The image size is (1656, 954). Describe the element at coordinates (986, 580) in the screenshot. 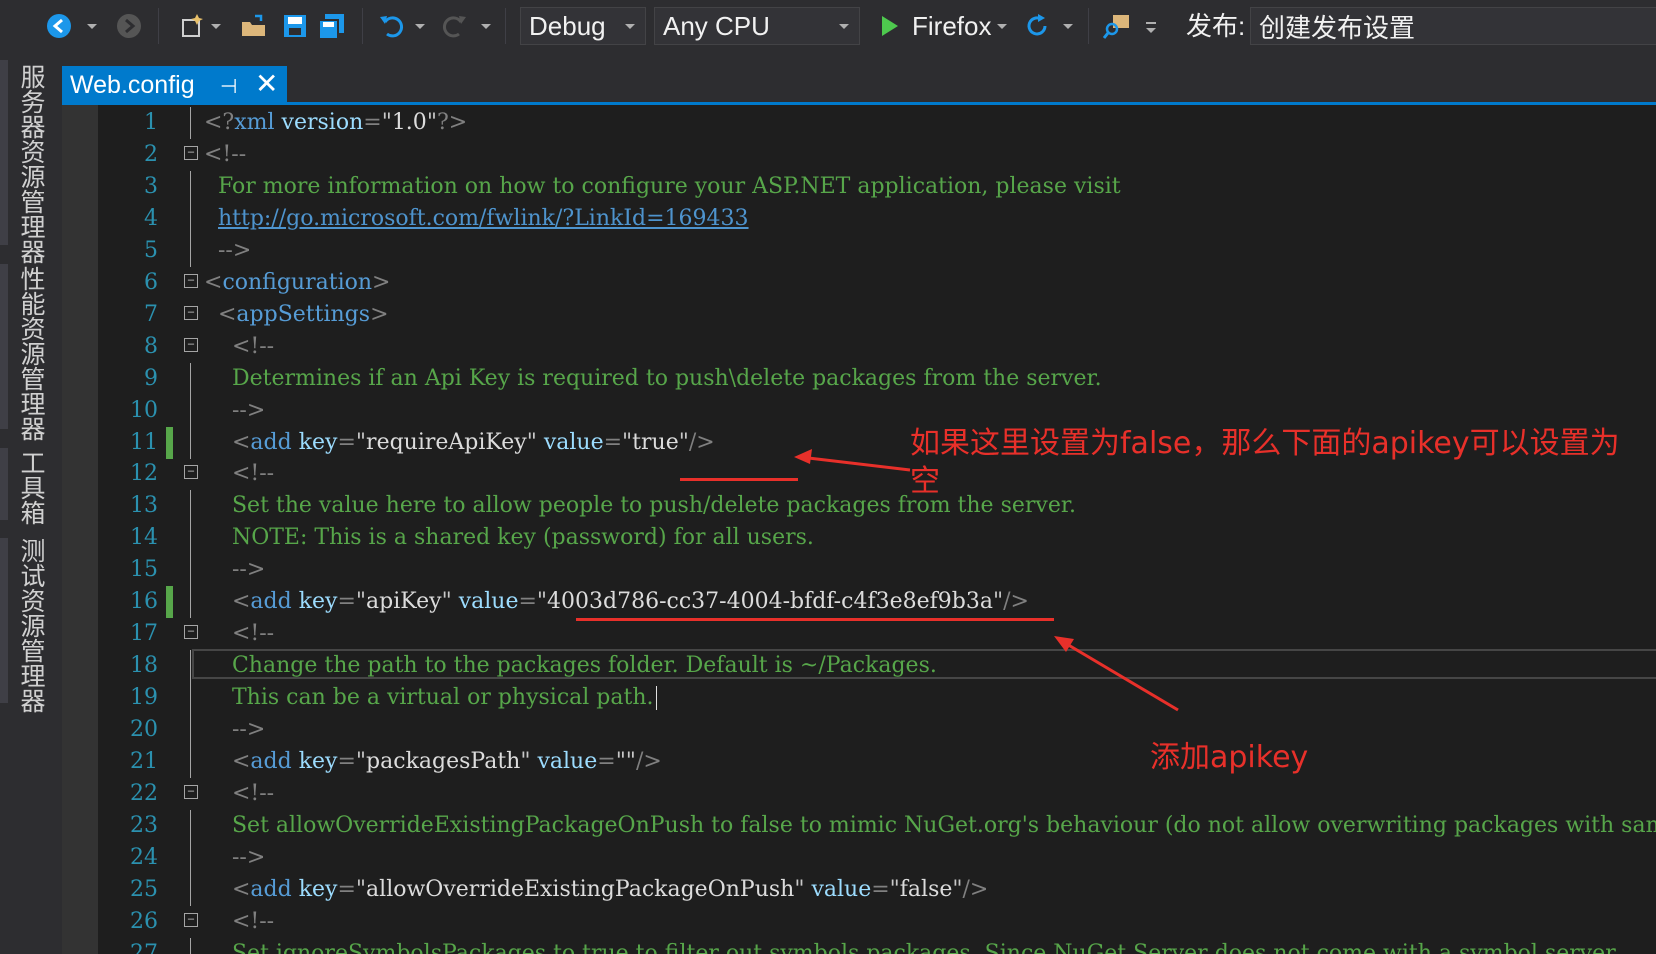

I see `annotation-arrows` at that location.